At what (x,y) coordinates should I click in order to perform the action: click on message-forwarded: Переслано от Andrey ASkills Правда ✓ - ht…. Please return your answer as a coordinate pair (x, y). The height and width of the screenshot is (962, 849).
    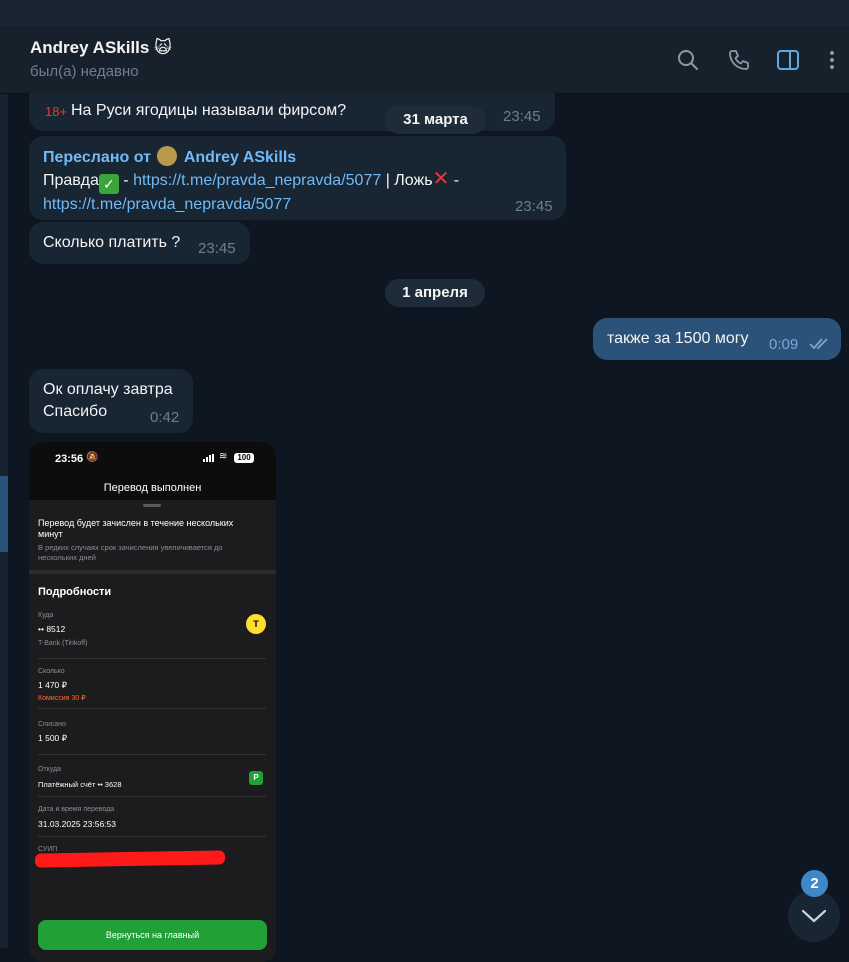
    Looking at the image, I should click on (297, 178).